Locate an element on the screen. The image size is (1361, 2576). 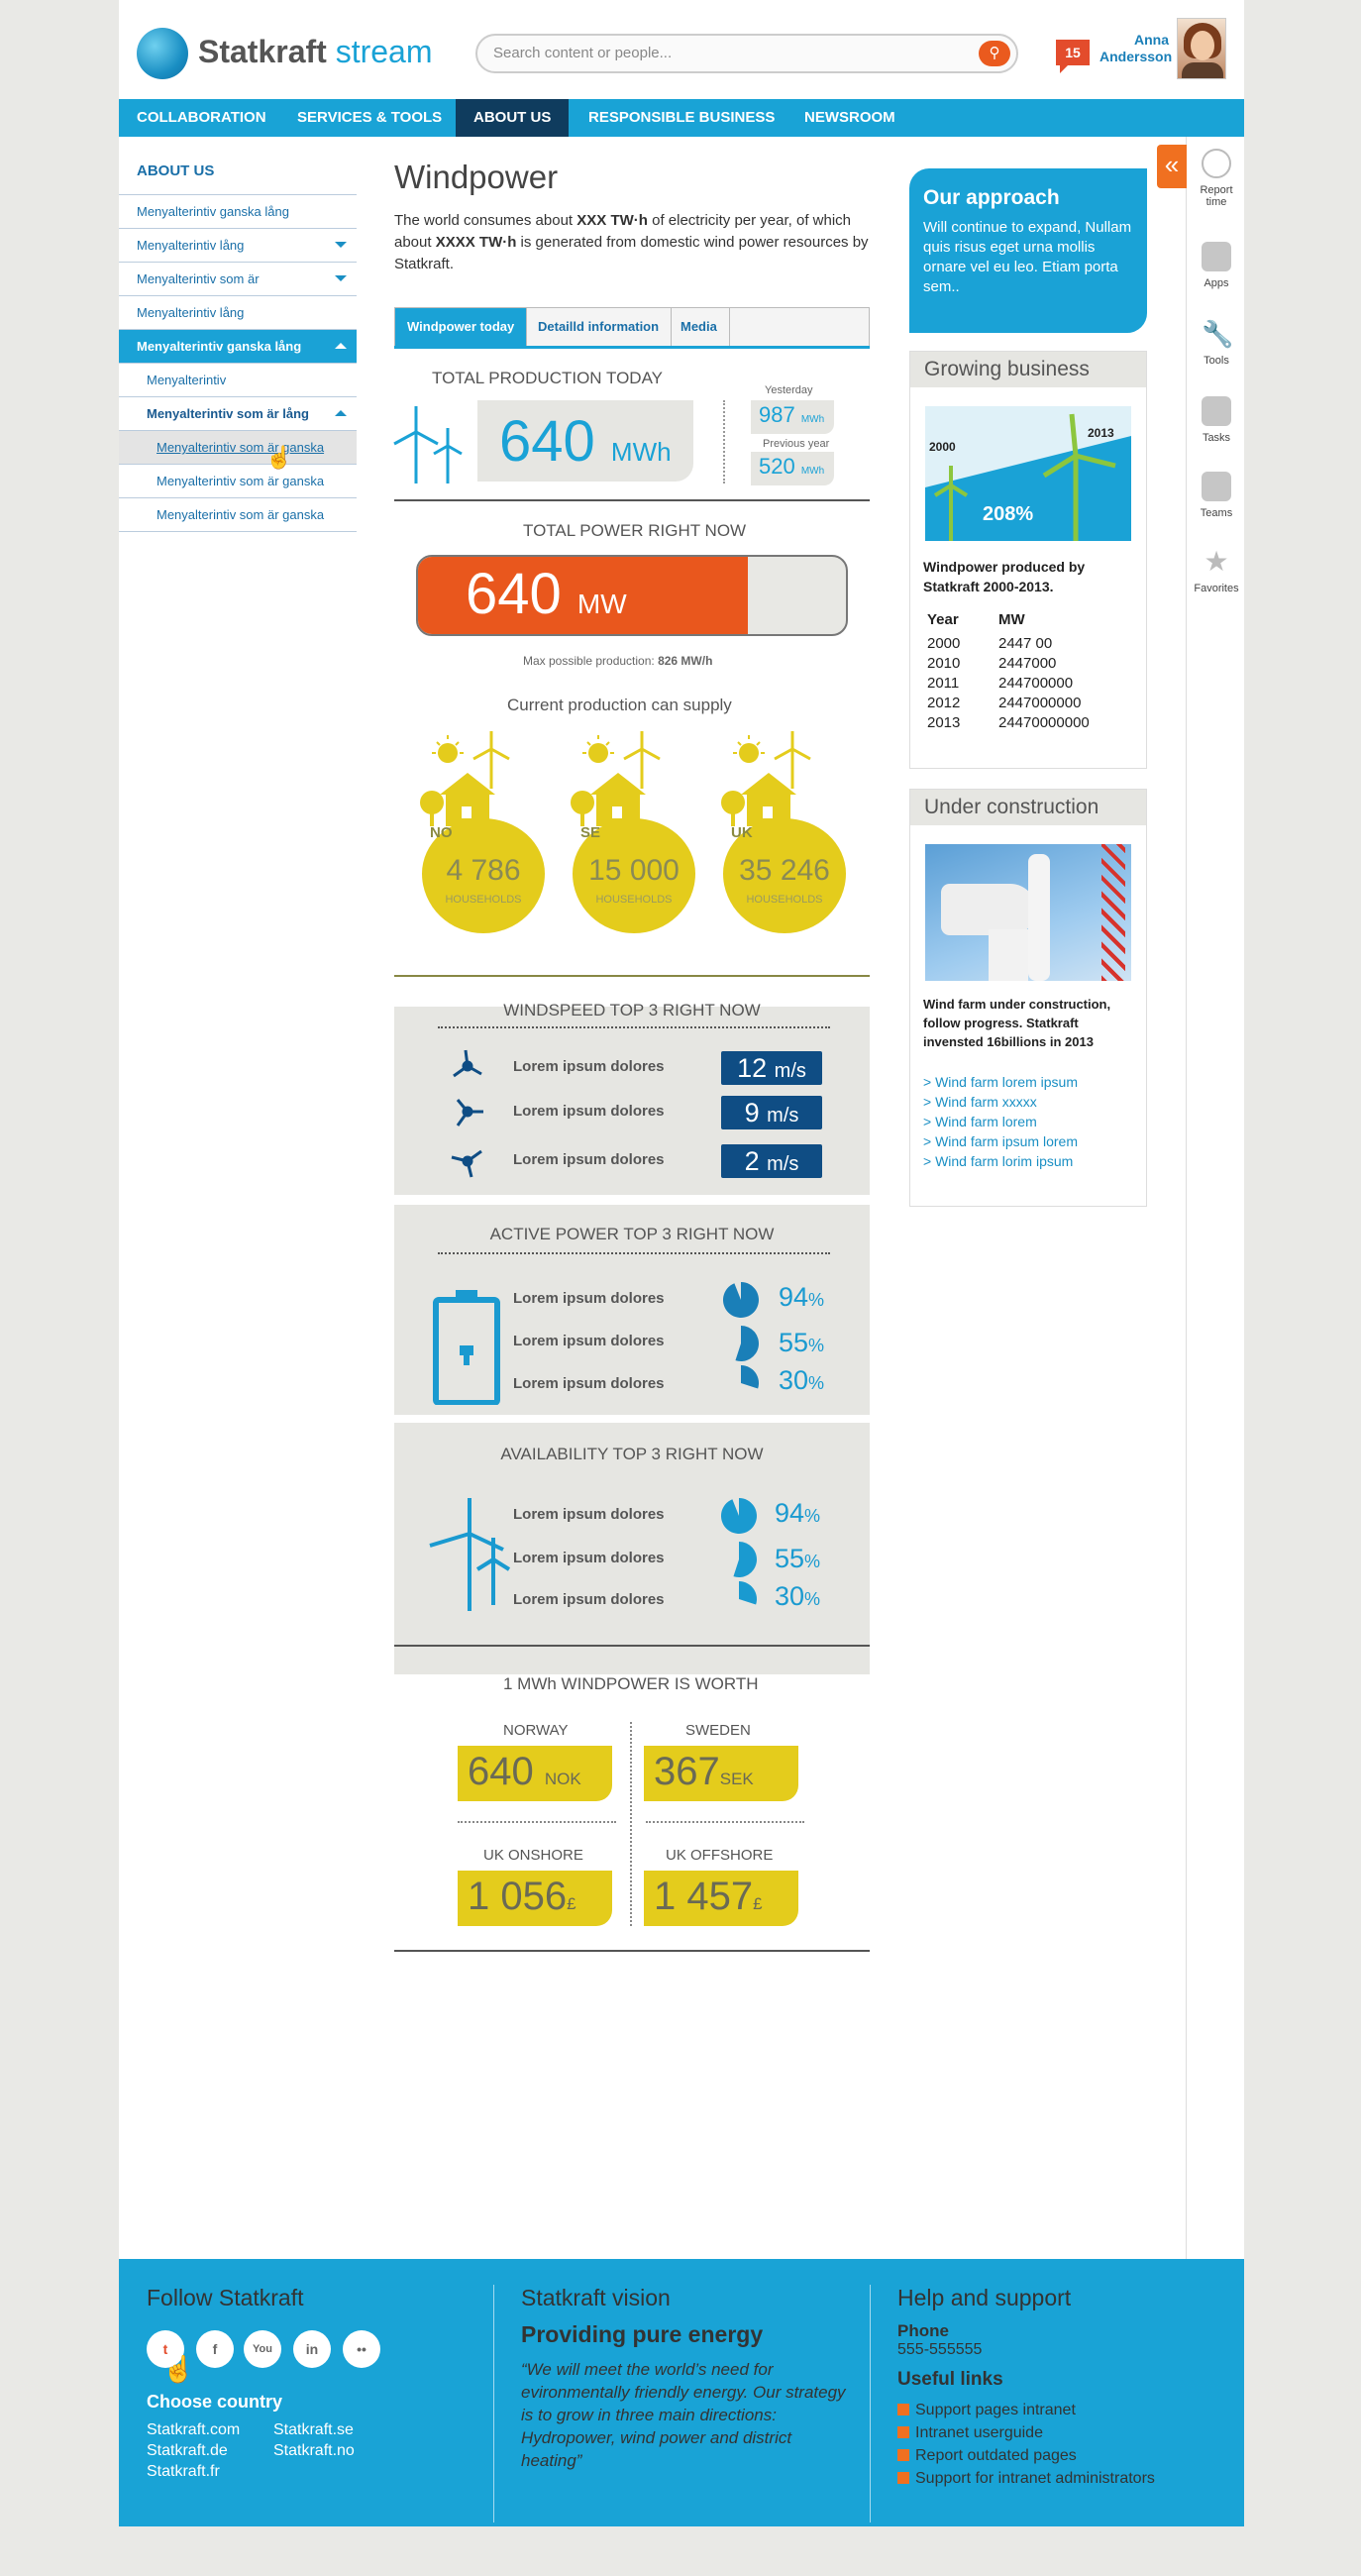
nav-collaboration: COLLABORATION is located at coordinates (201, 118).